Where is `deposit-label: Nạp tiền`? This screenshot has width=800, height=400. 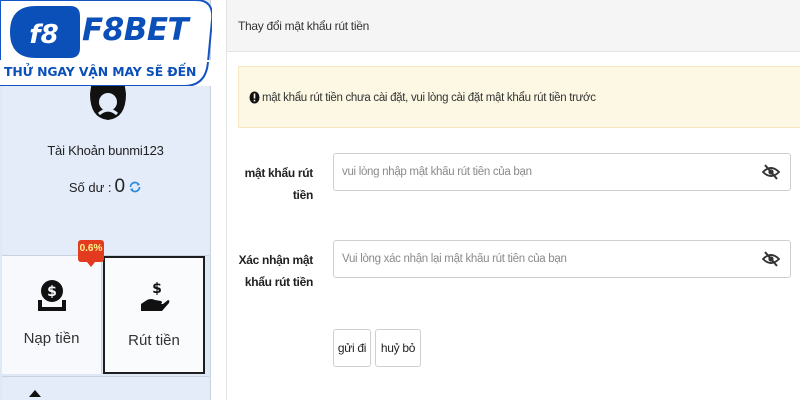 deposit-label: Nạp tiền is located at coordinates (51, 338).